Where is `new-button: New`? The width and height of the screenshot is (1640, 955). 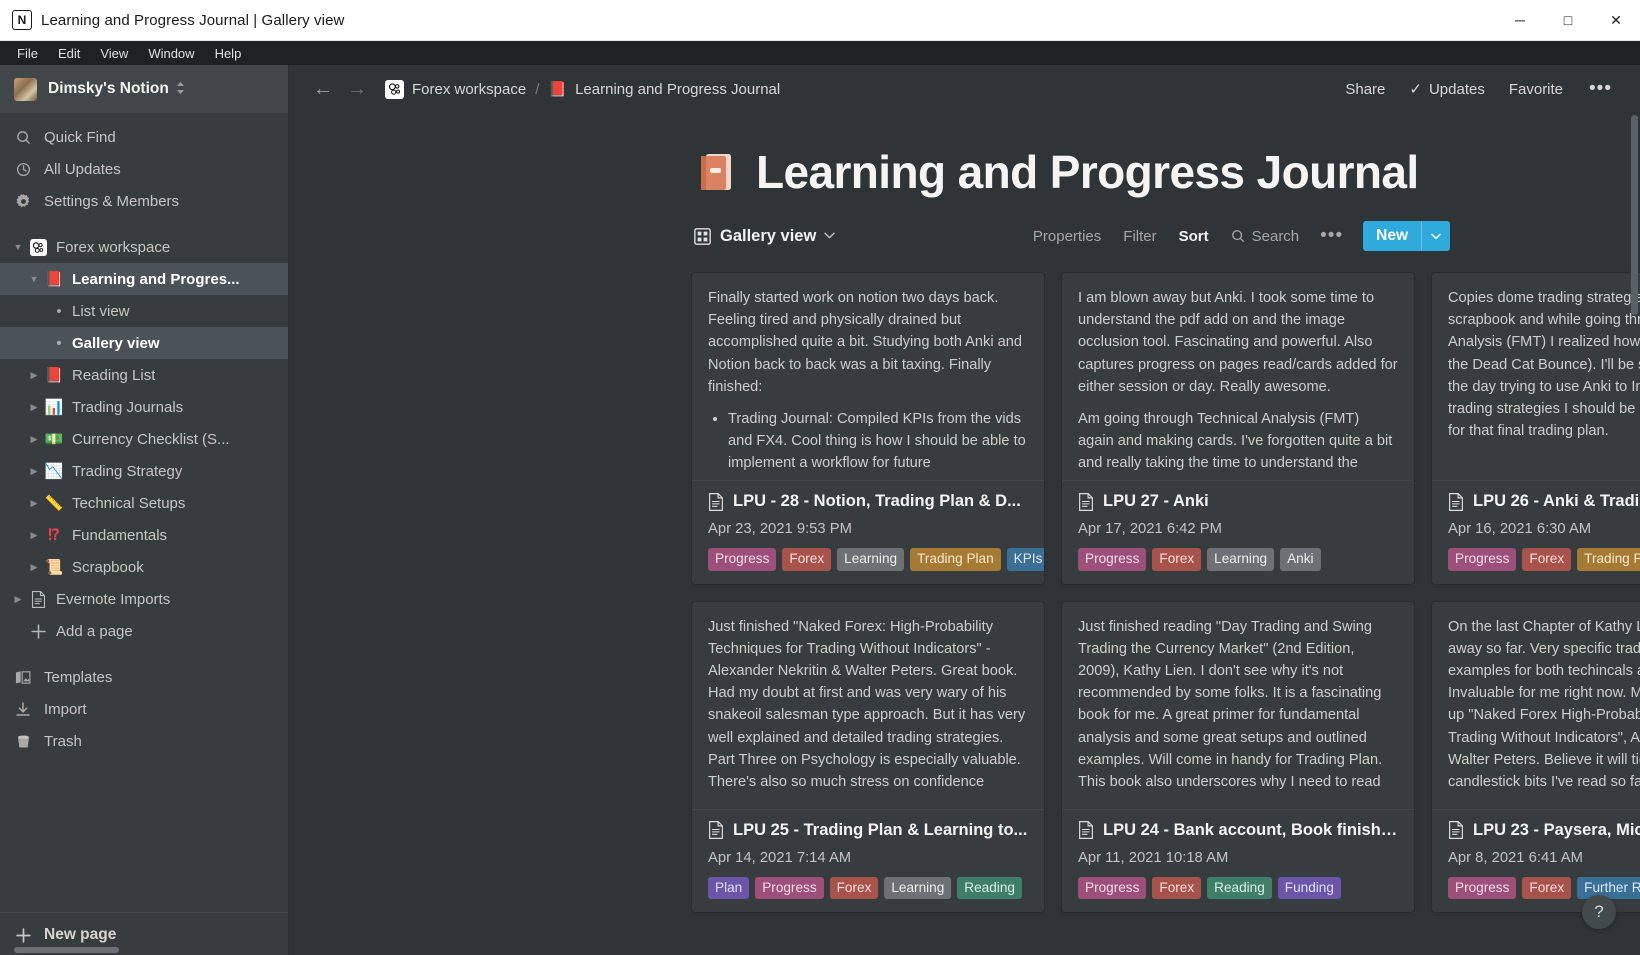
new-button: New is located at coordinates (1392, 236).